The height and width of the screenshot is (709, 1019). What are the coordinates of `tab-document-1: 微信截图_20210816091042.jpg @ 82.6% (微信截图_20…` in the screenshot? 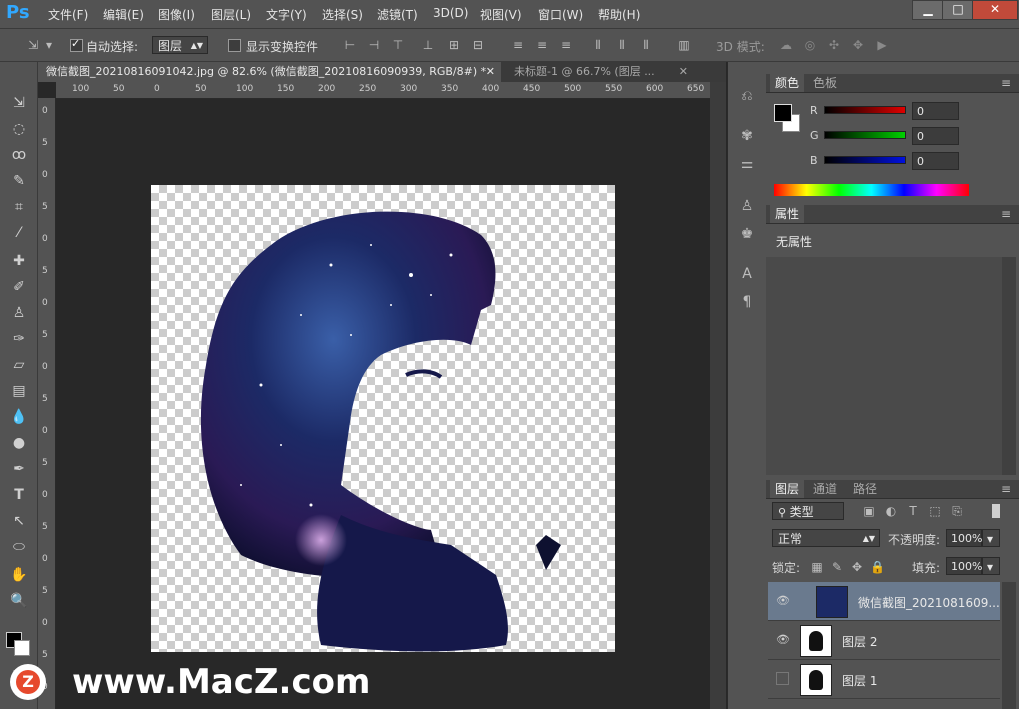 It's located at (269, 72).